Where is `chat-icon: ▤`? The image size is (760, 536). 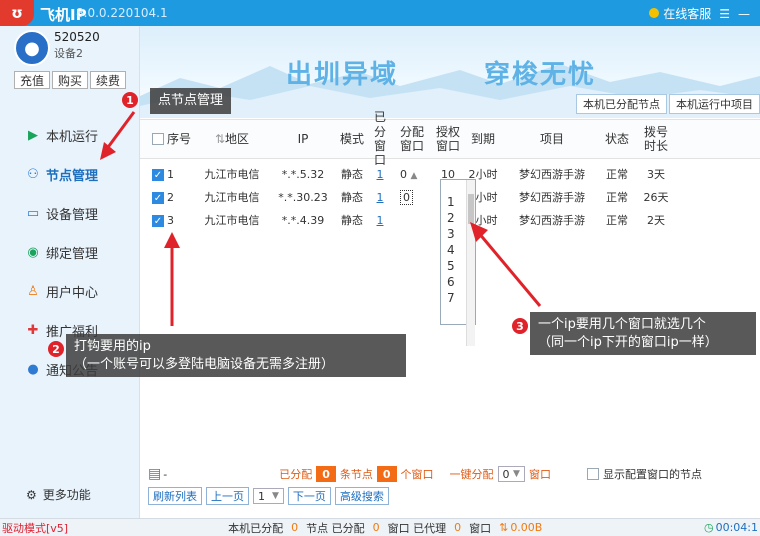
chat-icon: ▤ is located at coordinates (154, 474).